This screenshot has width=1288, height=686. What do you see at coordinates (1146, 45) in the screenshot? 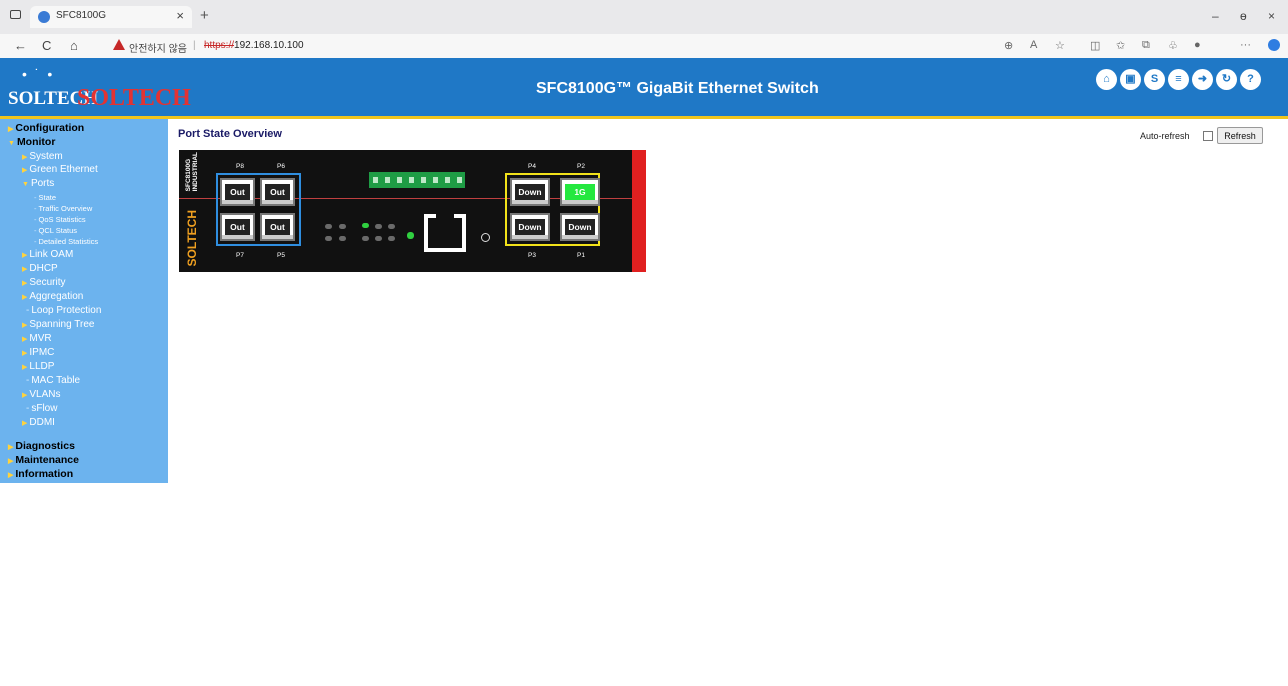
I see `collections-icon: ⧉` at bounding box center [1146, 45].